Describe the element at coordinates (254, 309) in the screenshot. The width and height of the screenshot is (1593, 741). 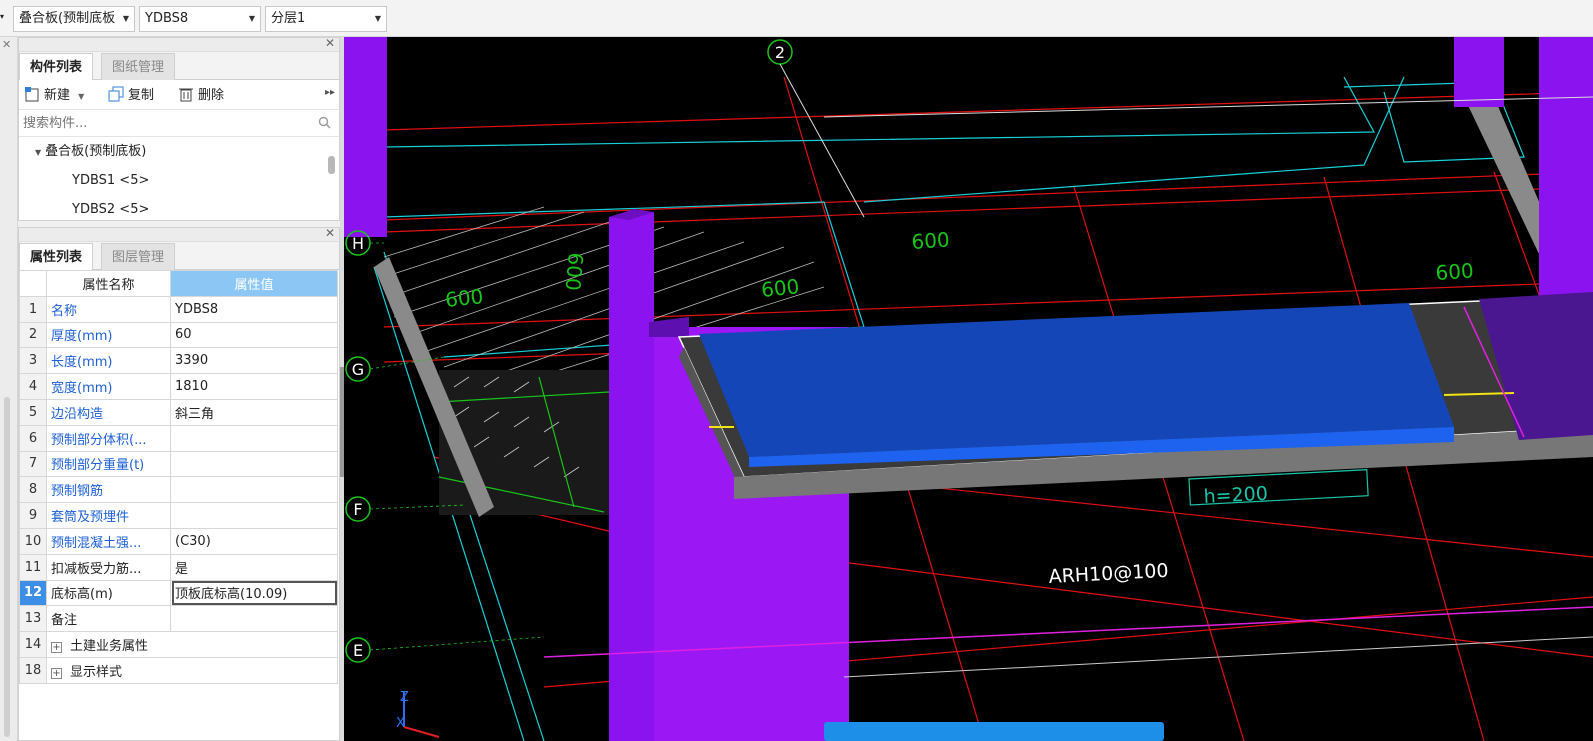
I see `property-value: YDBS8` at that location.